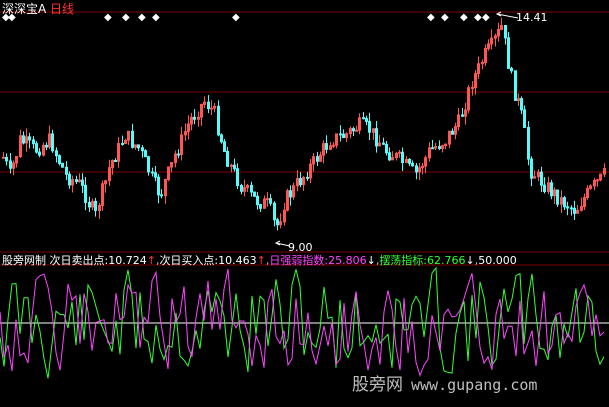 Image resolution: width=609 pixels, height=407 pixels. What do you see at coordinates (474, 385) in the screenshot?
I see `watermark-url: www.gupang.com` at bounding box center [474, 385].